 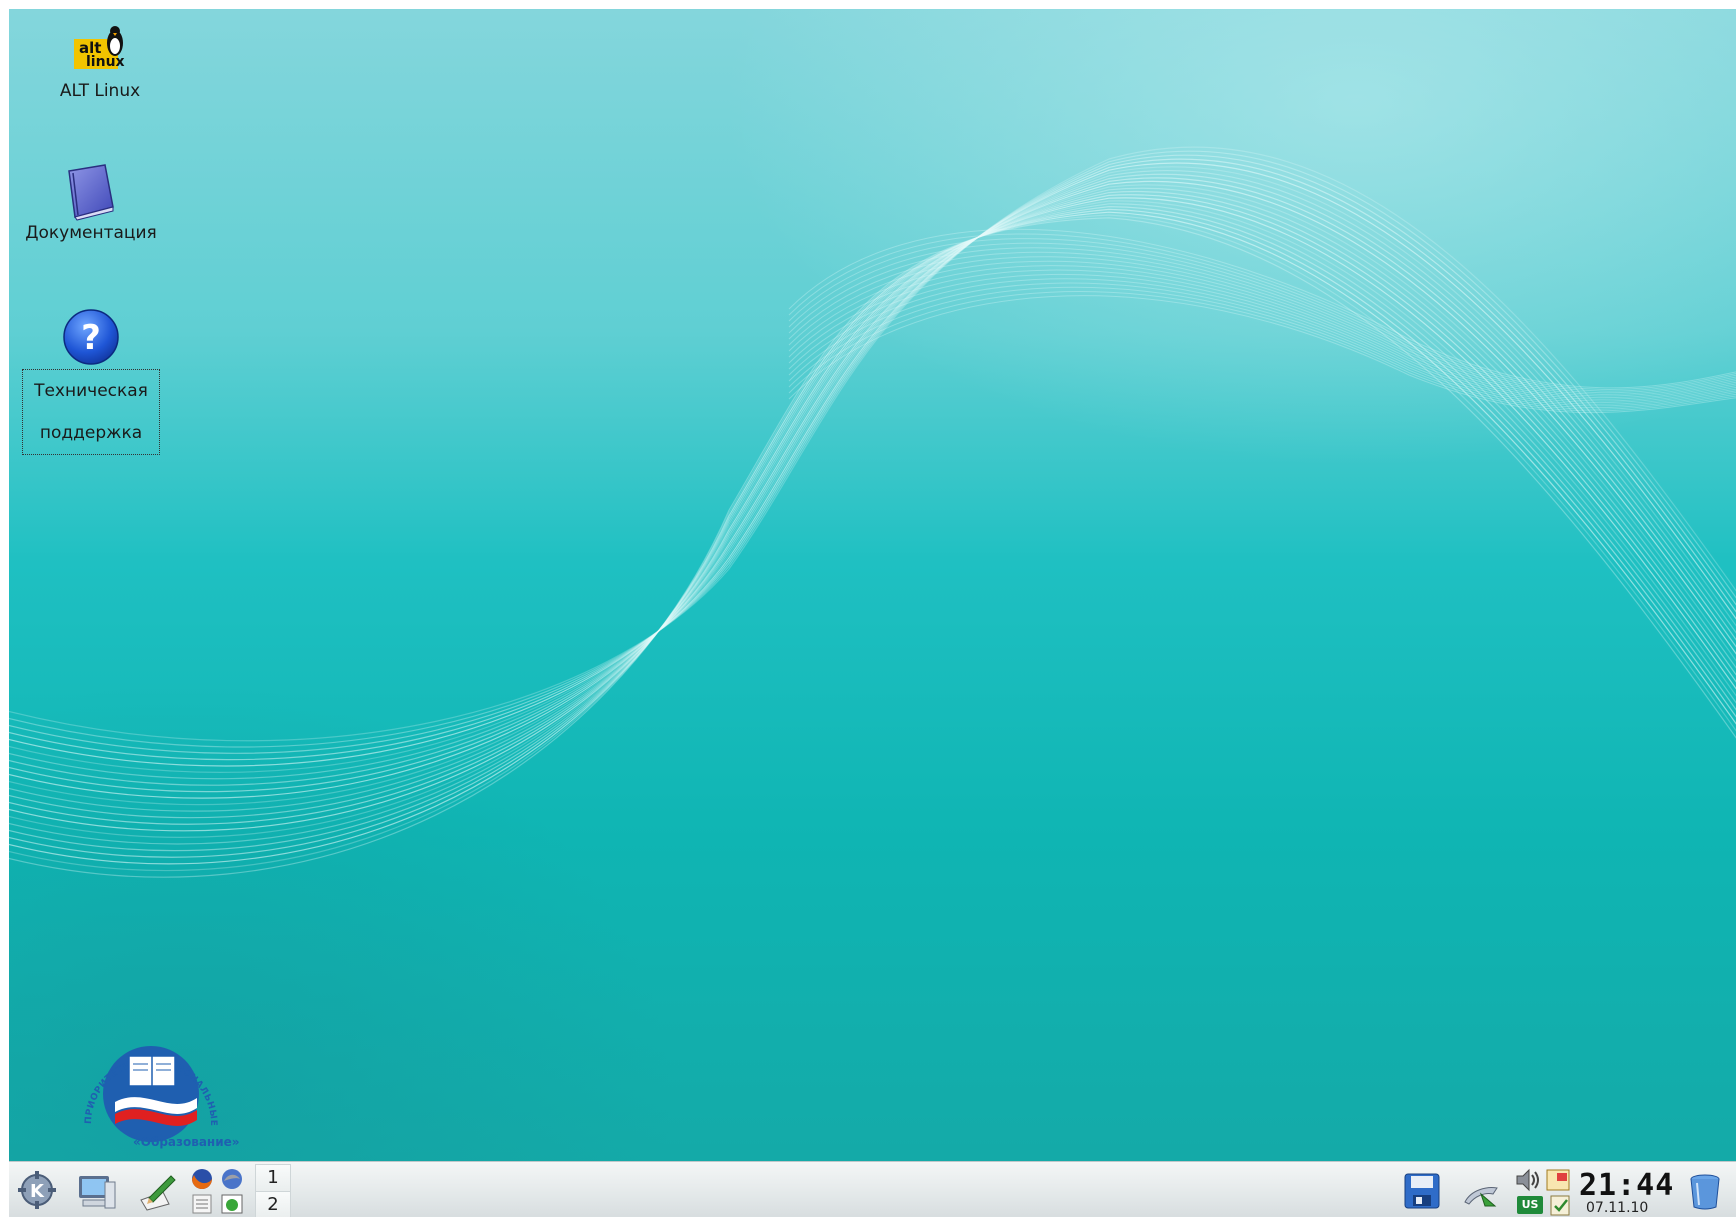 I want to click on notes-icon, so click(x=1558, y=1180).